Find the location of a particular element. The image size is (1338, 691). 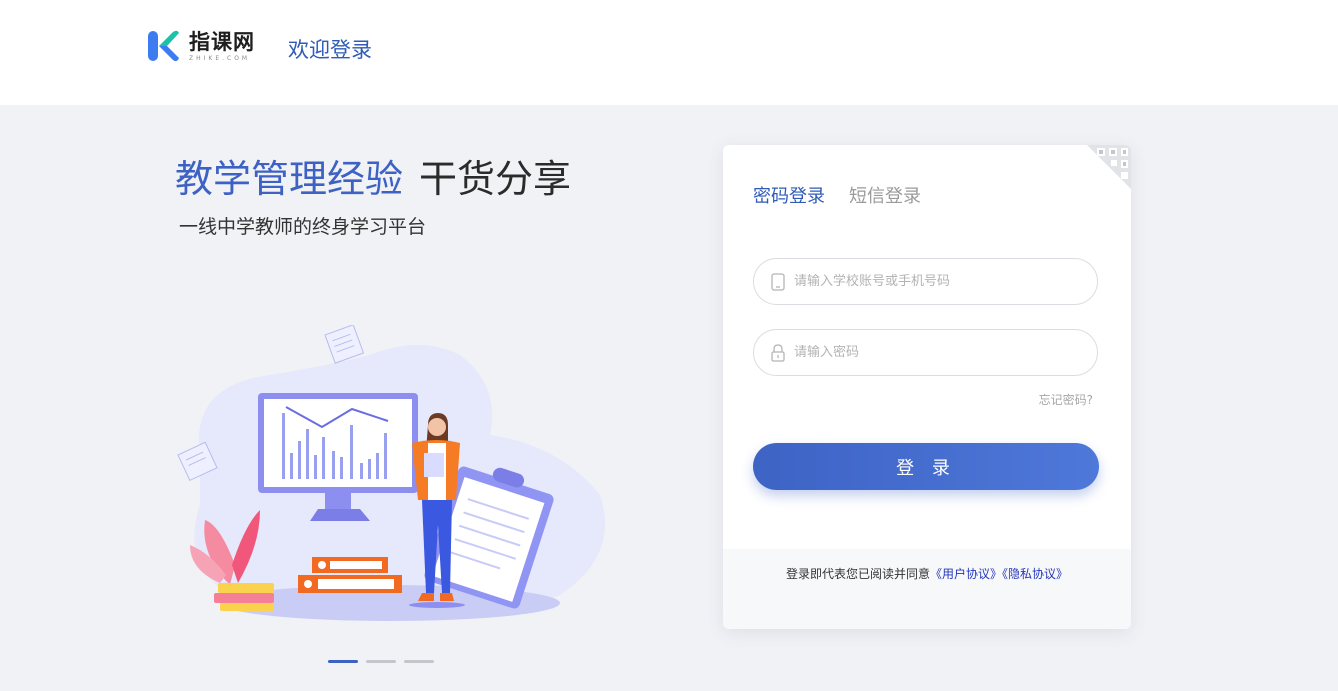

logo-domain: ZHIKE.COM is located at coordinates (220, 58).